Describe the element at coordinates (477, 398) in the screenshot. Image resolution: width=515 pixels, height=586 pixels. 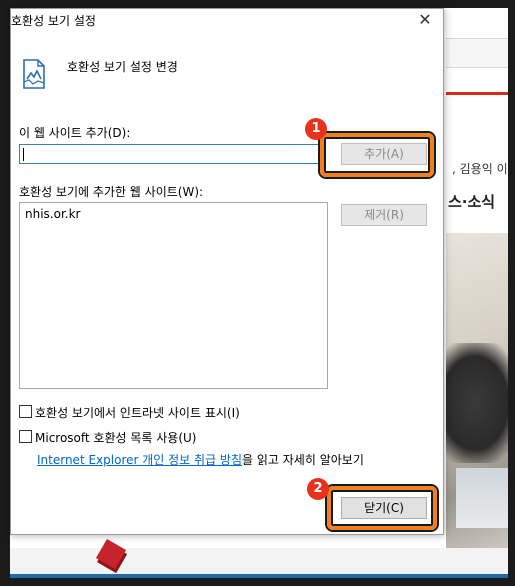
I see `background-photo` at that location.